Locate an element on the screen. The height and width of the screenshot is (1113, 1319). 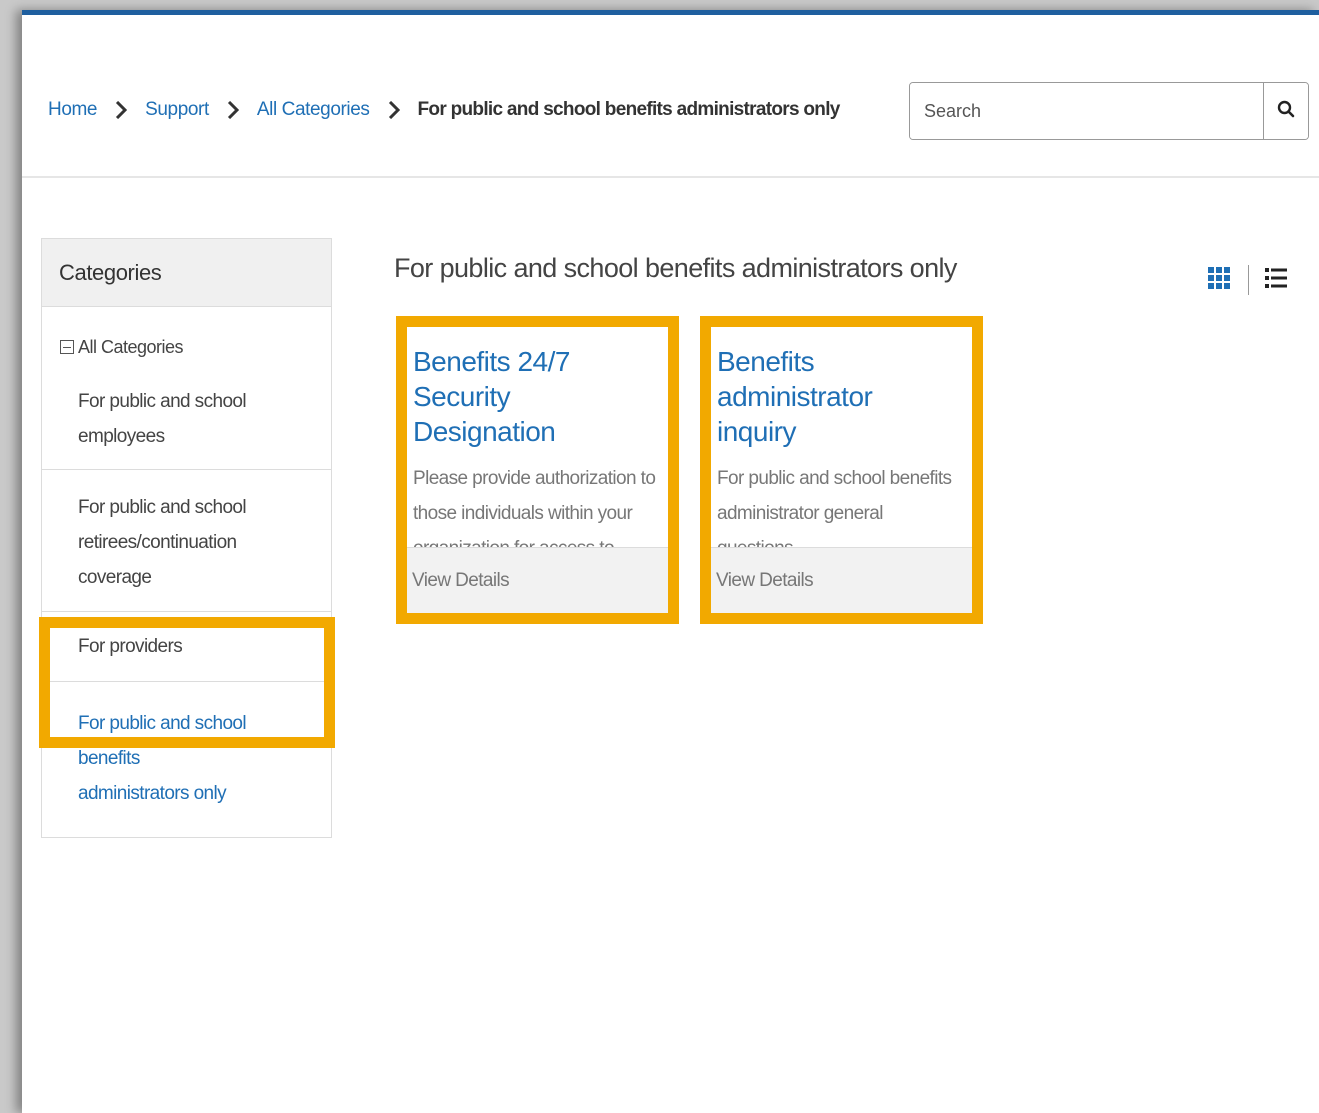
card-description-line: organization for access to Benefits is located at coordinates (537, 539).